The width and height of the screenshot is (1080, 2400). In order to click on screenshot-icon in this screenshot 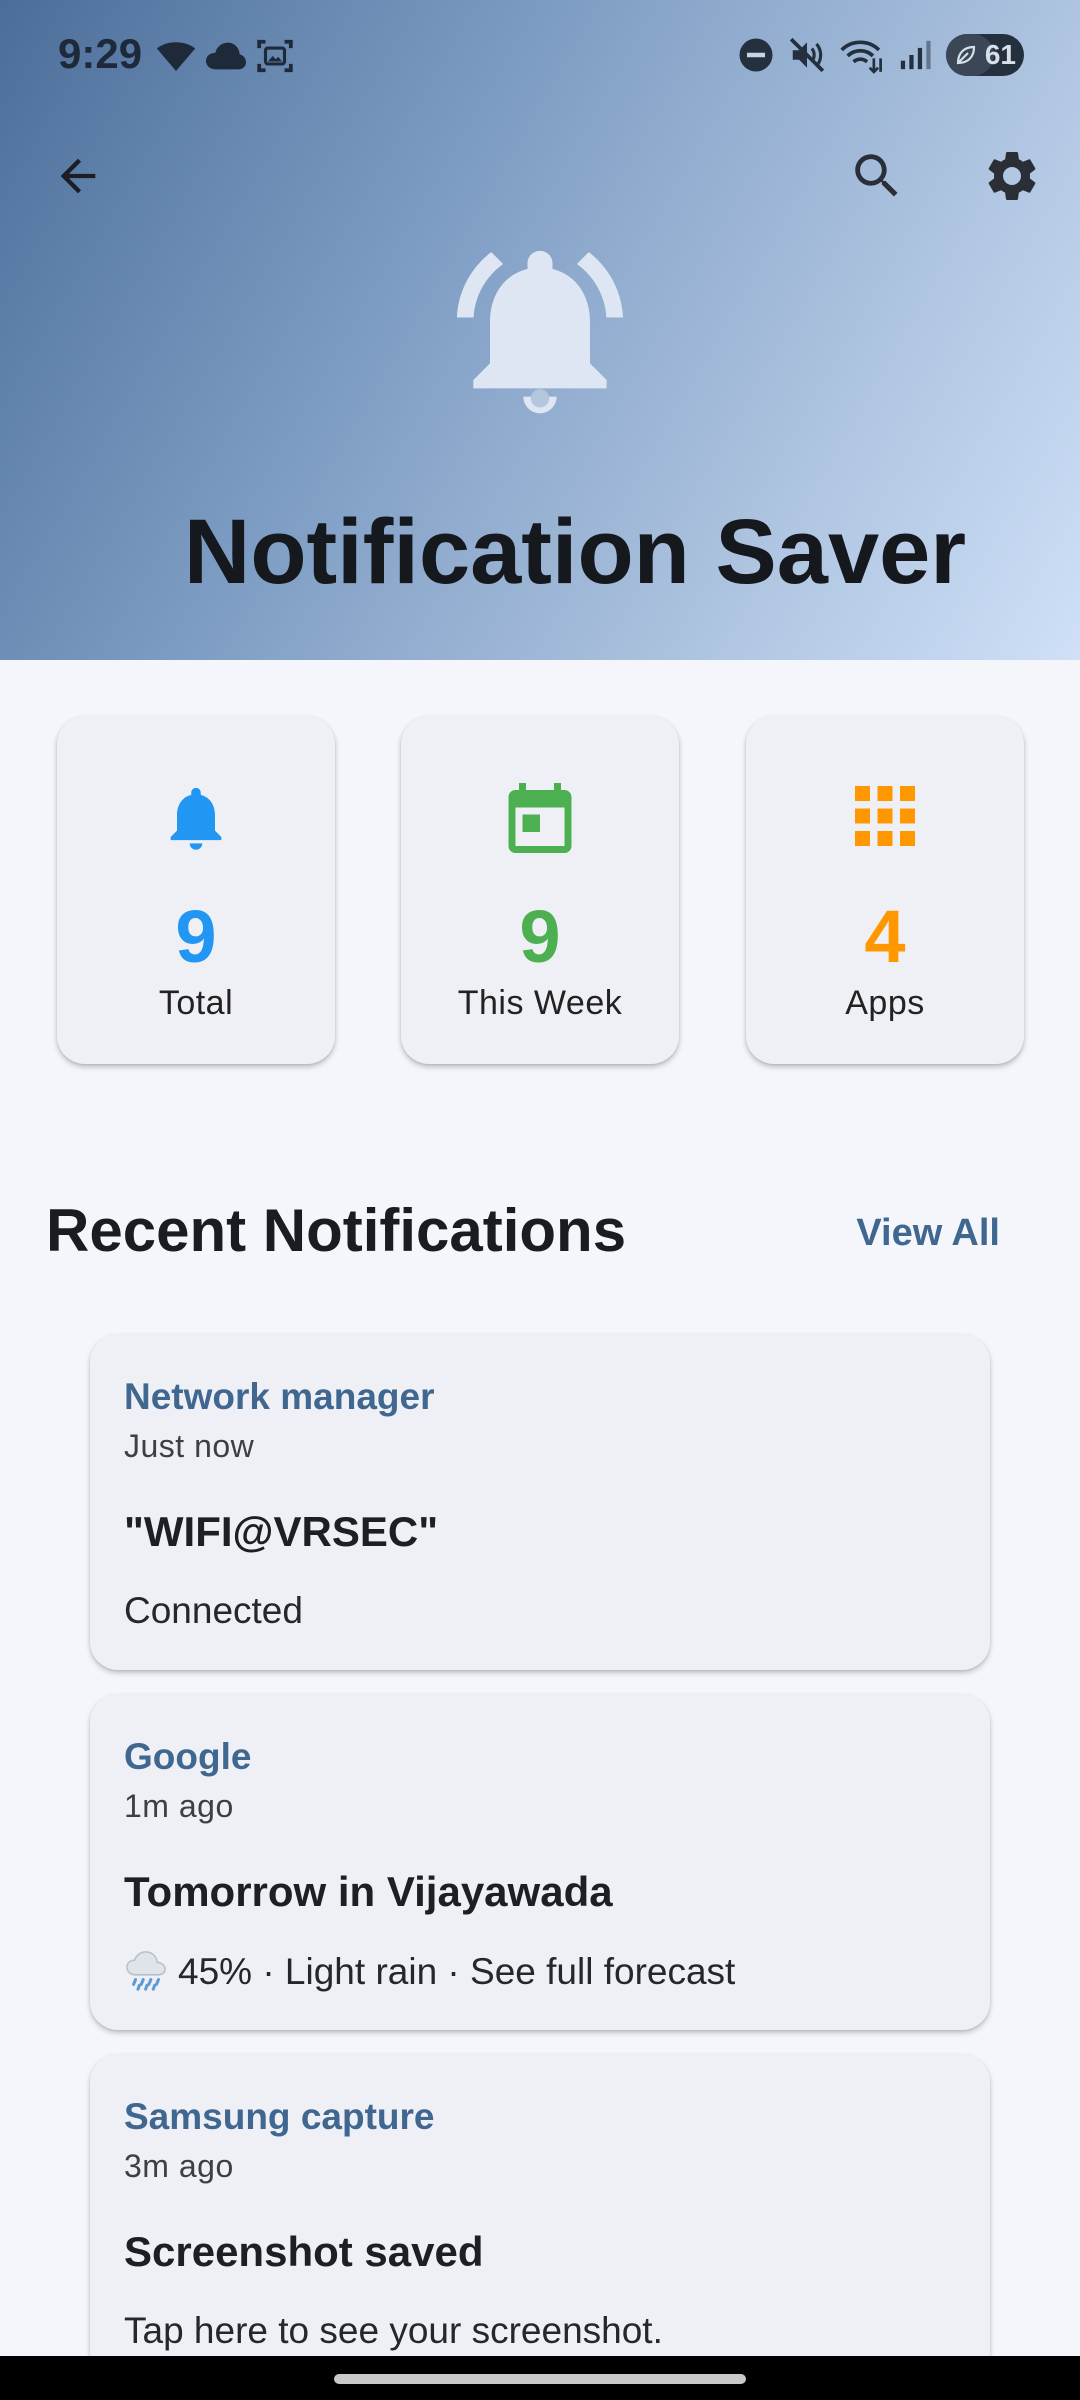, I will do `click(275, 56)`.